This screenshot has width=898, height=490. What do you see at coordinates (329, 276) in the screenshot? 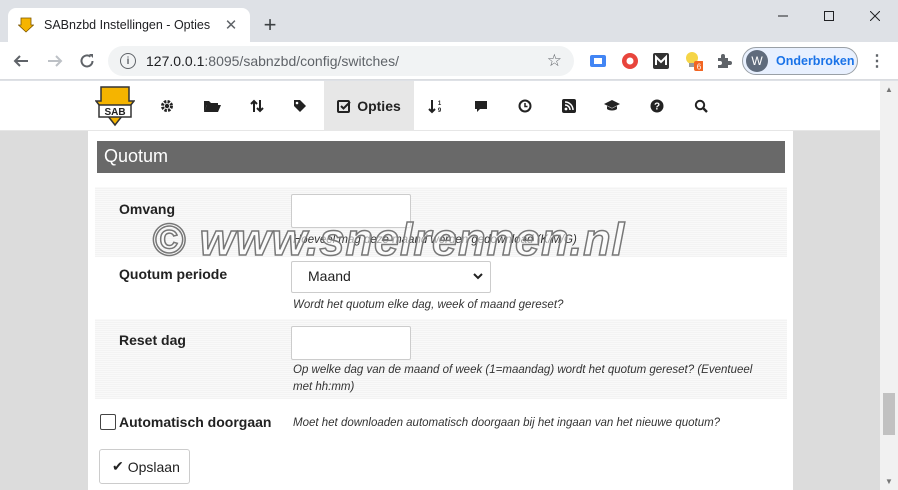
I see `periode-selected-value: Maand` at bounding box center [329, 276].